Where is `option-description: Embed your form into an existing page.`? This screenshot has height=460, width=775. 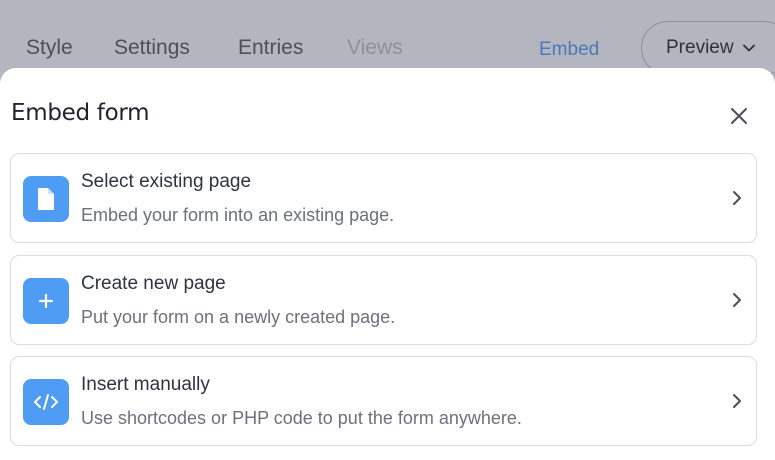
option-description: Embed your form into an existing page. is located at coordinates (238, 215).